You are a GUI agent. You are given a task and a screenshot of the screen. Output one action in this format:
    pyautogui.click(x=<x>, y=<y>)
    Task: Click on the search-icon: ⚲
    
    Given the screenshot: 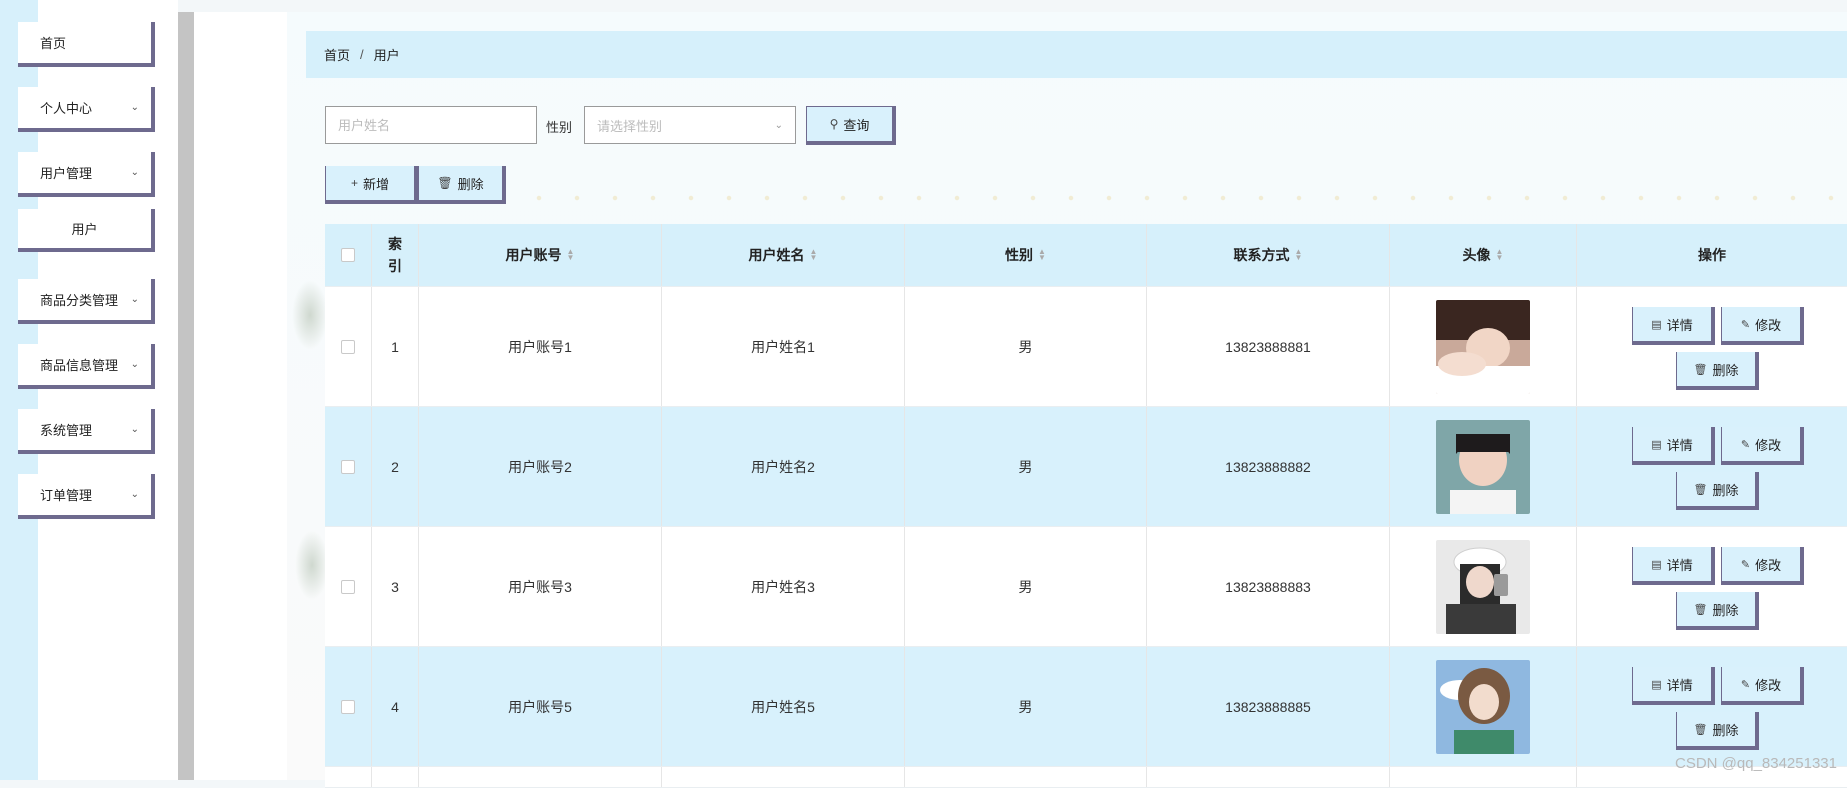 What is the action you would take?
    pyautogui.click(x=834, y=124)
    